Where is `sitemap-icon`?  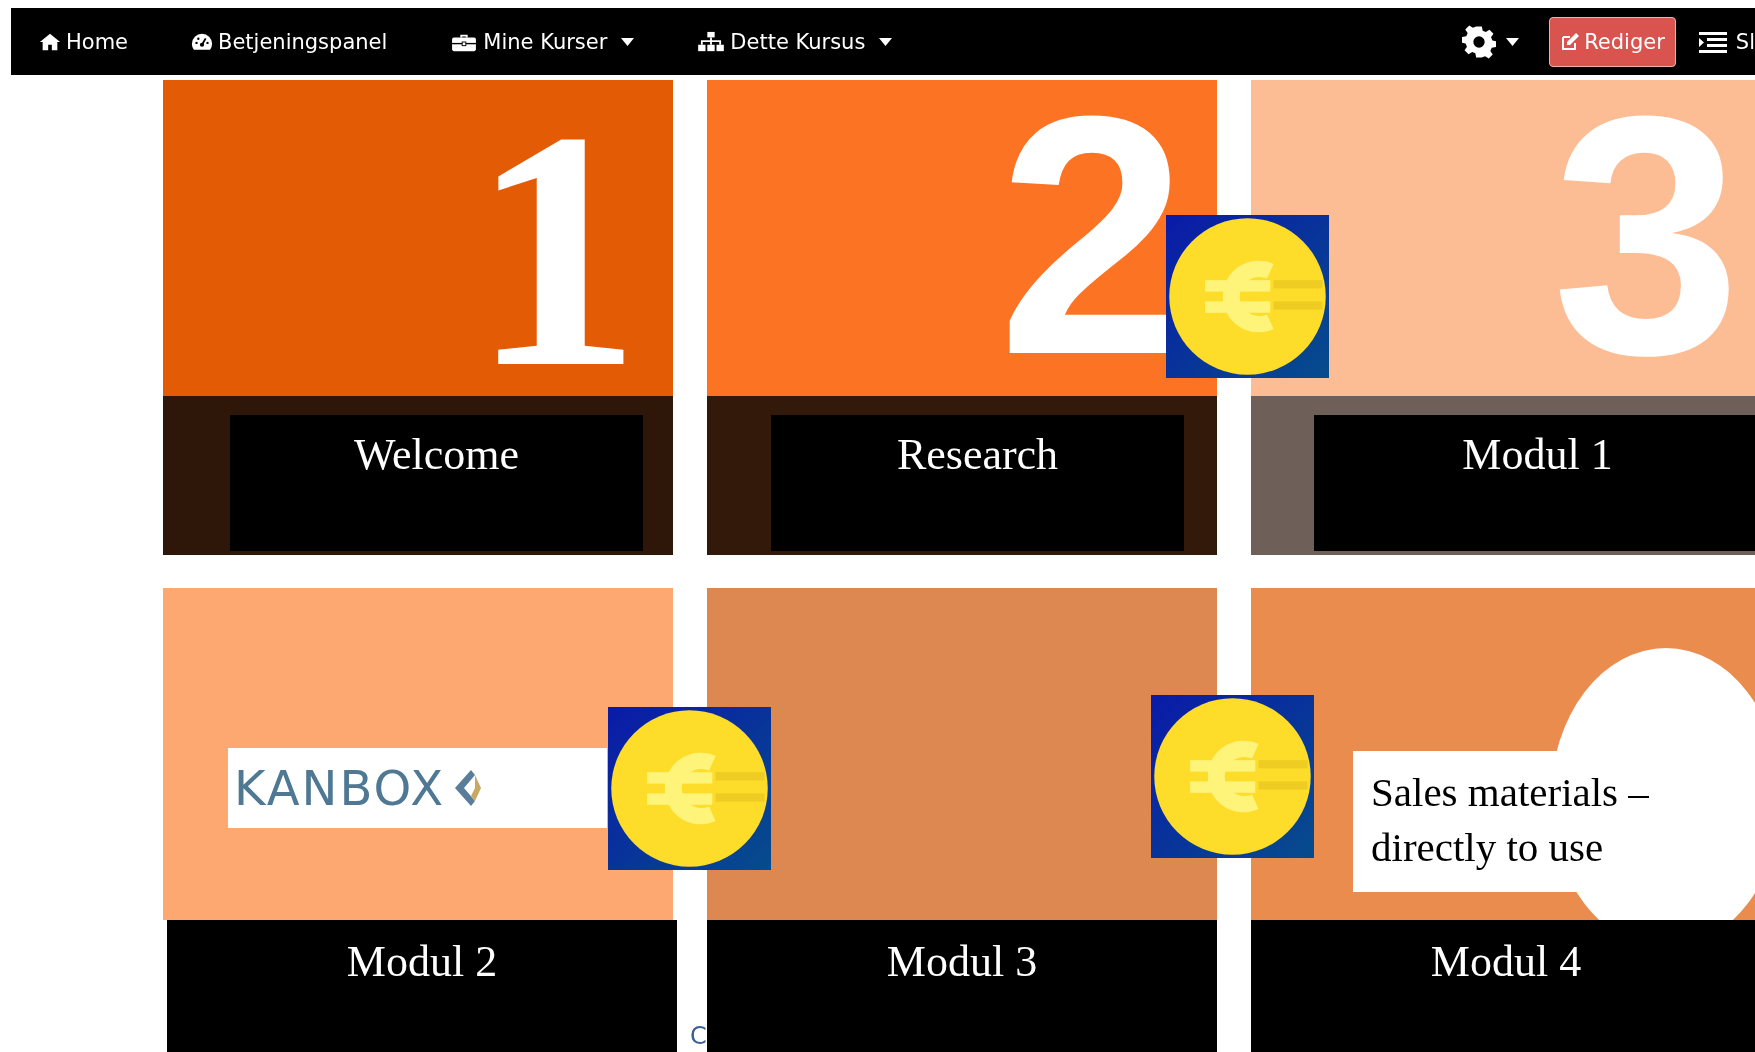
sitemap-icon is located at coordinates (711, 41).